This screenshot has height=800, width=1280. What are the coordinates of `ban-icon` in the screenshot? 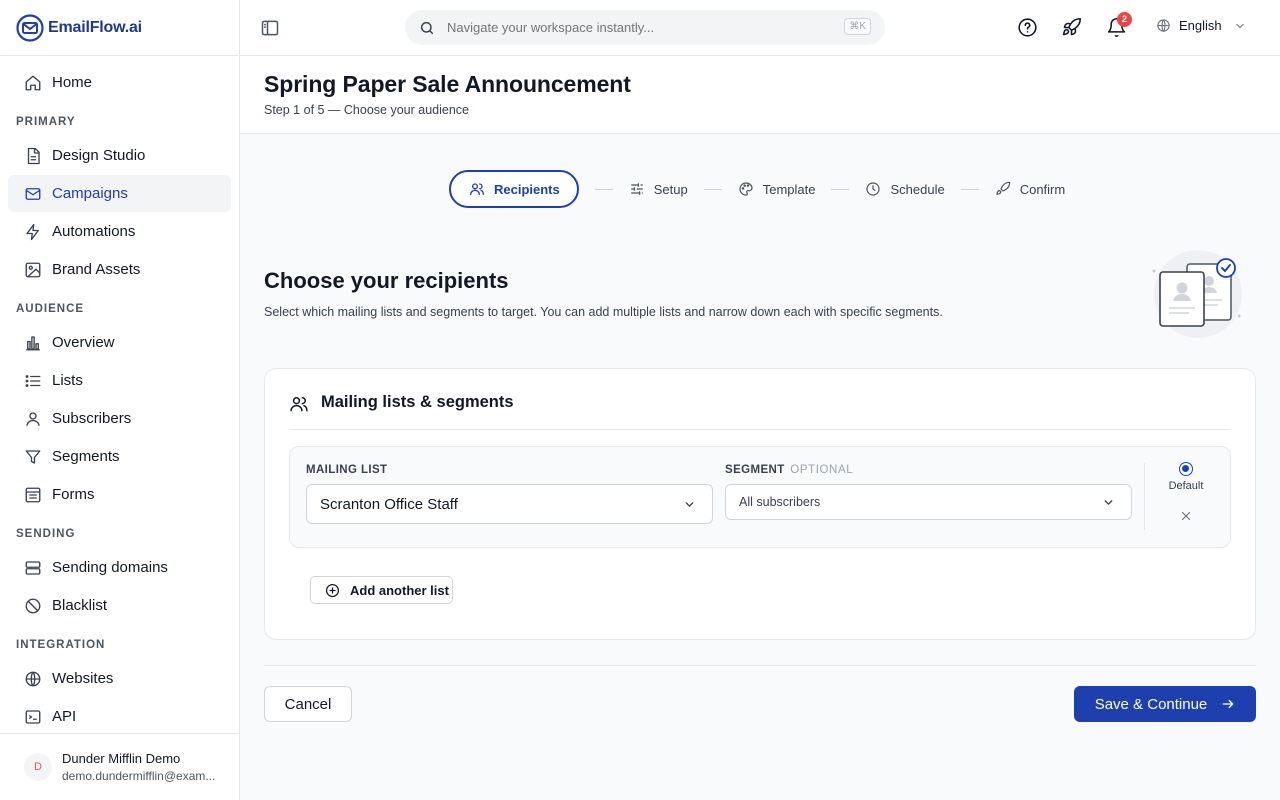 It's located at (33, 606).